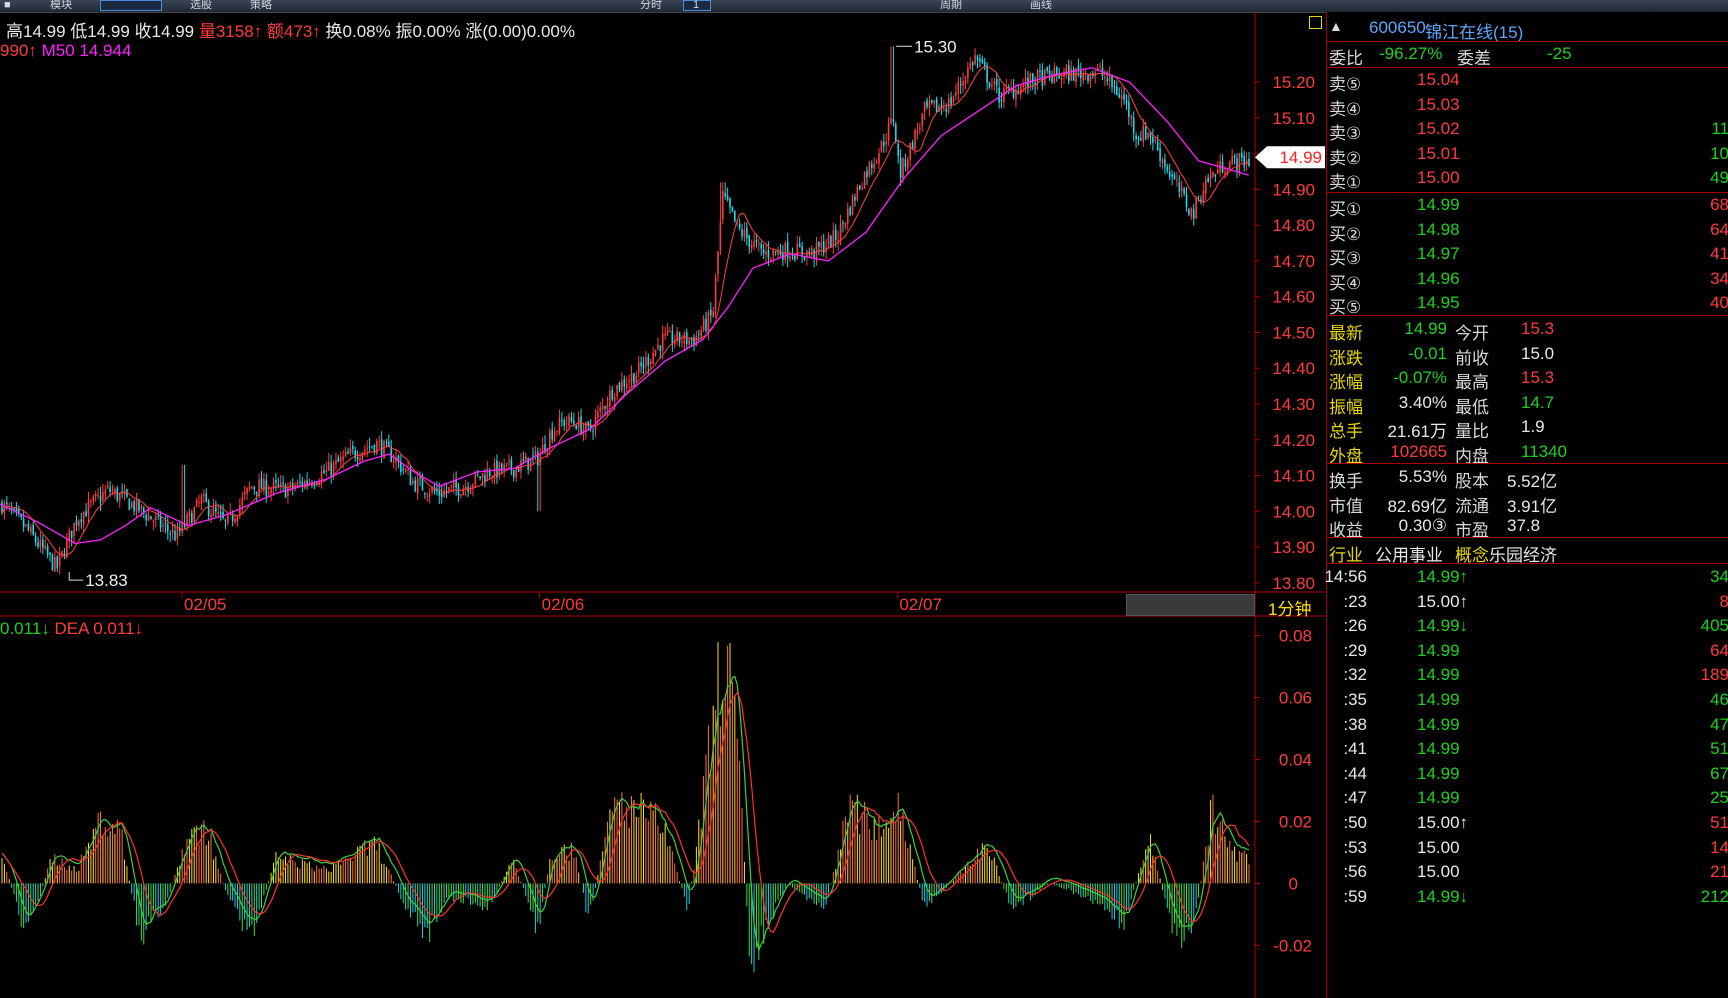 This screenshot has height=998, width=1728. Describe the element at coordinates (1438, 773) in the screenshot. I see `tick-price: 14.99` at that location.